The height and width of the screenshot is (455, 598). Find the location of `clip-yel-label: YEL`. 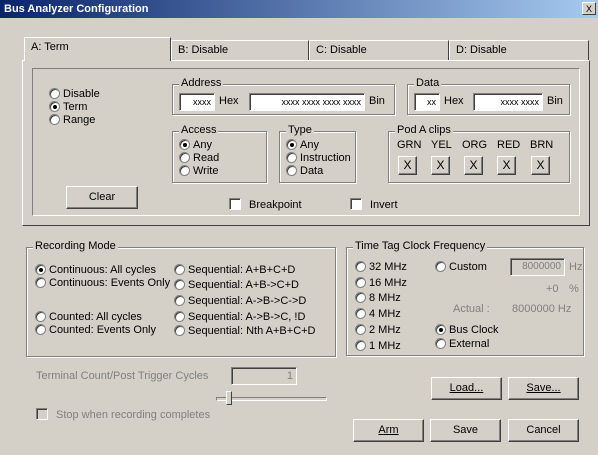

clip-yel-label: YEL is located at coordinates (441, 145).